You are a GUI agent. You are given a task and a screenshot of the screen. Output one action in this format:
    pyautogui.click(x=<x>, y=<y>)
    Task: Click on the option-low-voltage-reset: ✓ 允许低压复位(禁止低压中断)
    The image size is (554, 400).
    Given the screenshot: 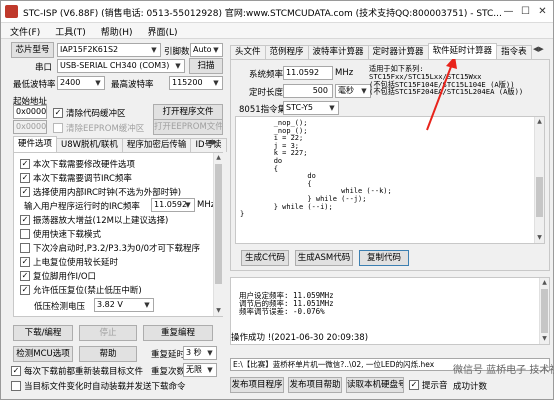 What is the action you would take?
    pyautogui.click(x=81, y=290)
    